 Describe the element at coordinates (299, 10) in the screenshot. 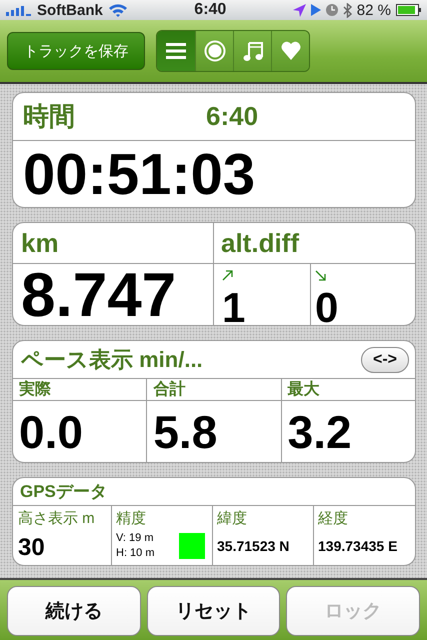

I see `location-arrow-icon` at that location.